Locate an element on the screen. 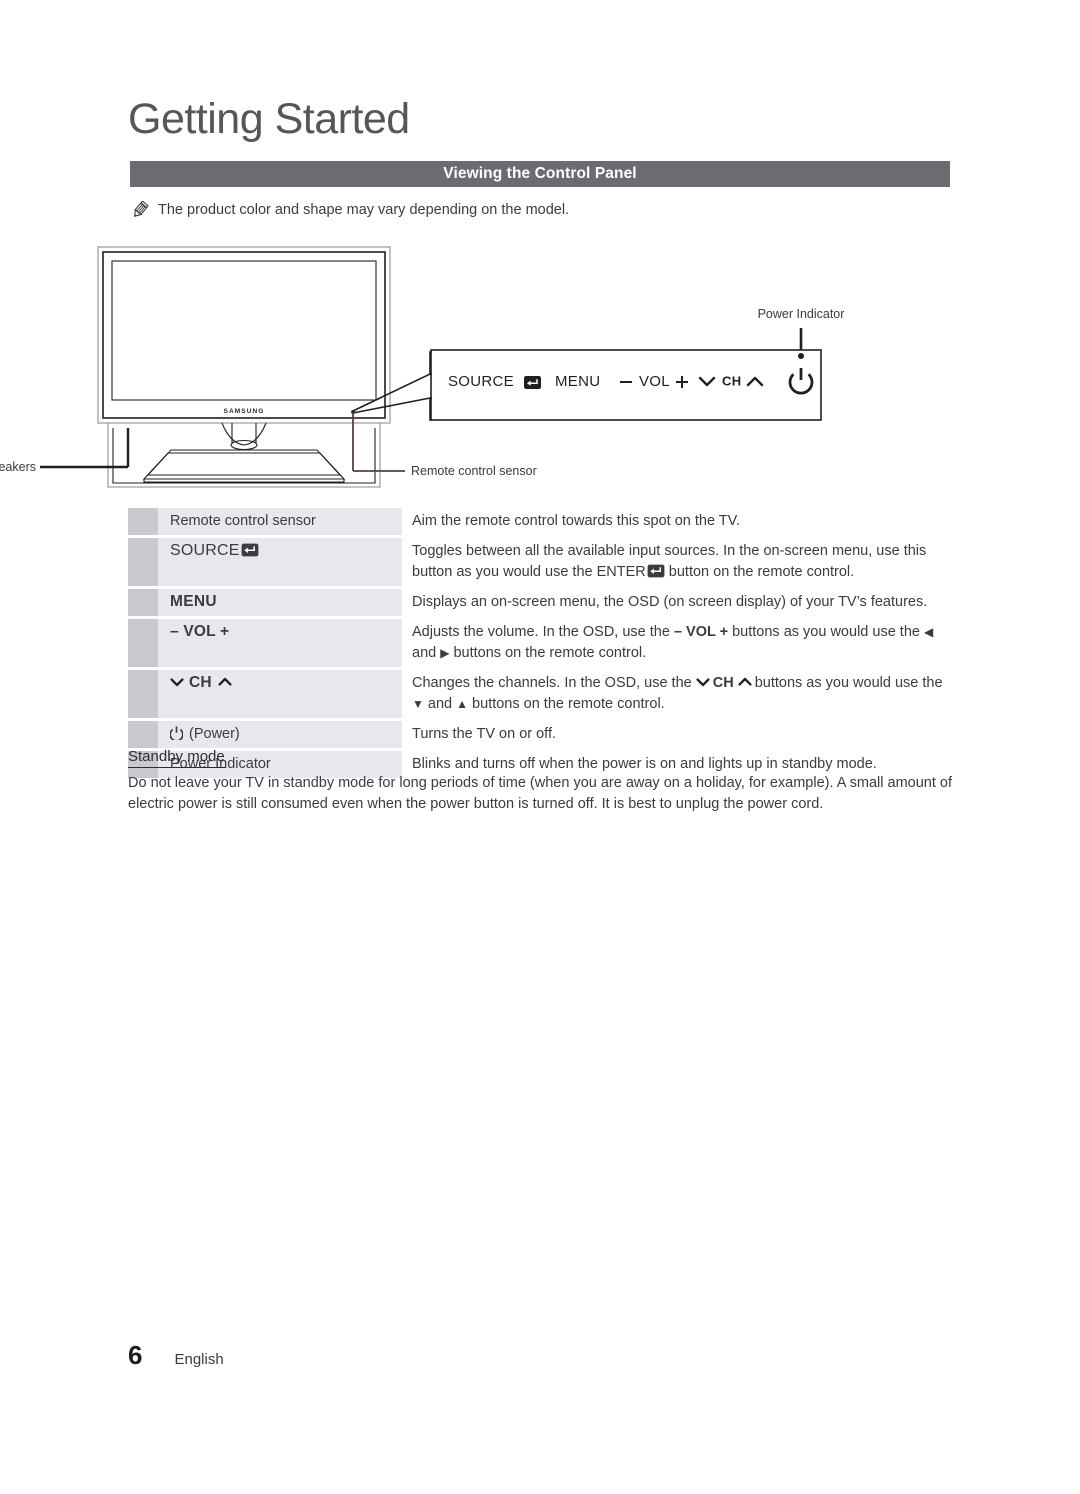 The image size is (1080, 1494). row-label: – VOL + is located at coordinates (280, 643).